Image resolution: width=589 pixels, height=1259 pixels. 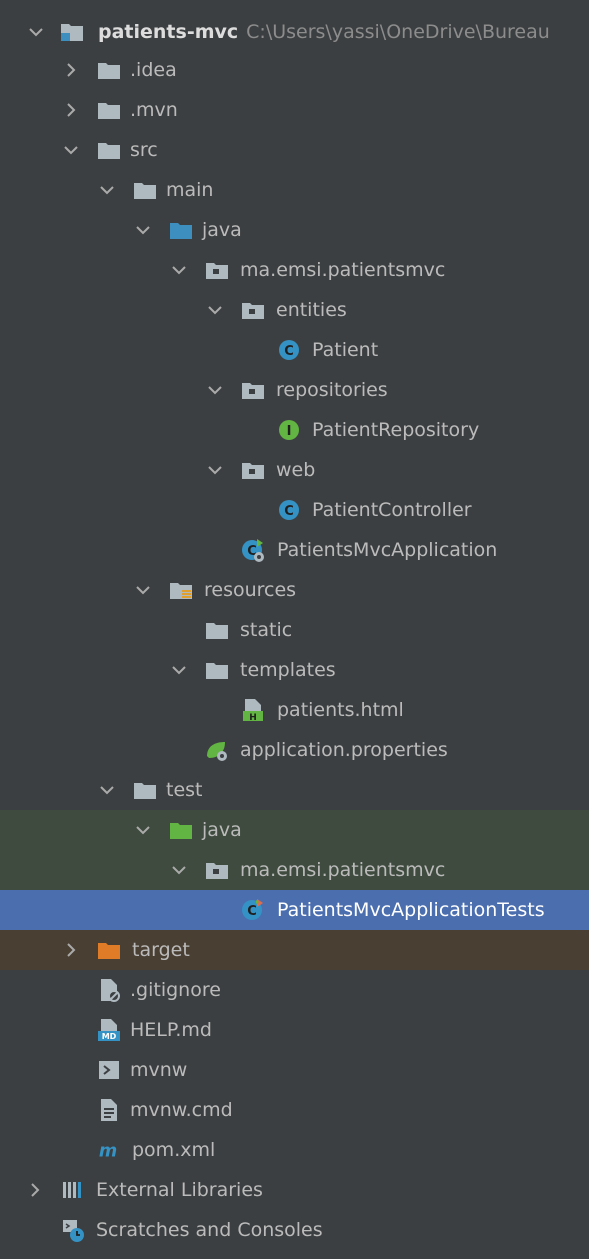 I want to click on text-file-icon, so click(x=109, y=1110).